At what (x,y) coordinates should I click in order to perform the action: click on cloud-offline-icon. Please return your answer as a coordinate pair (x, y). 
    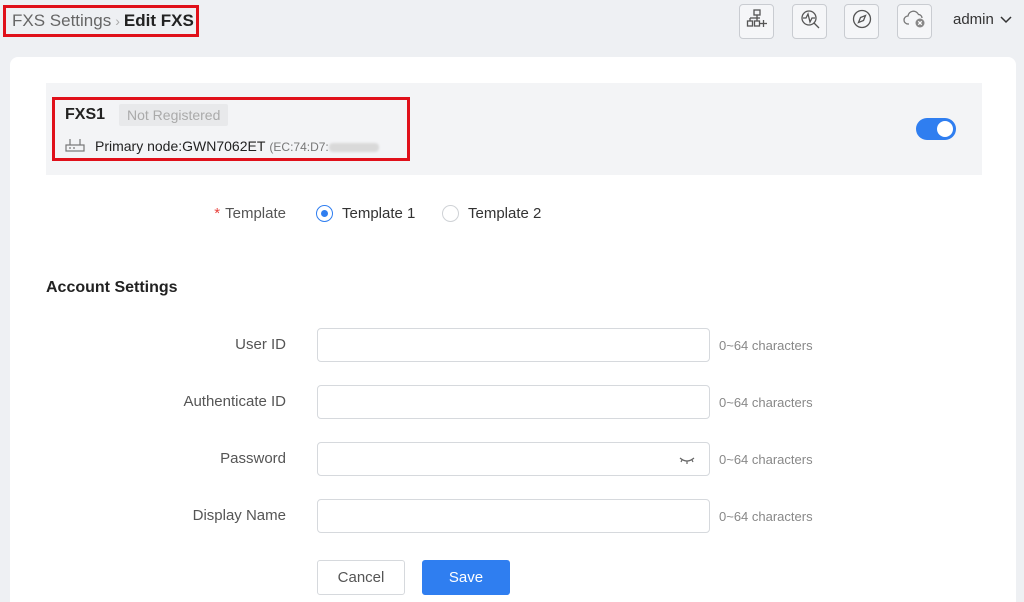
    Looking at the image, I should click on (914, 21).